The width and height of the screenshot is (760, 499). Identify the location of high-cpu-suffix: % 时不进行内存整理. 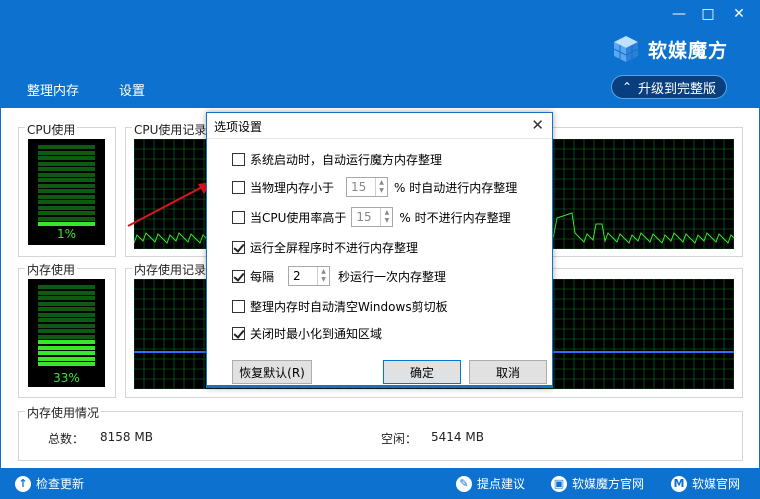
(455, 217).